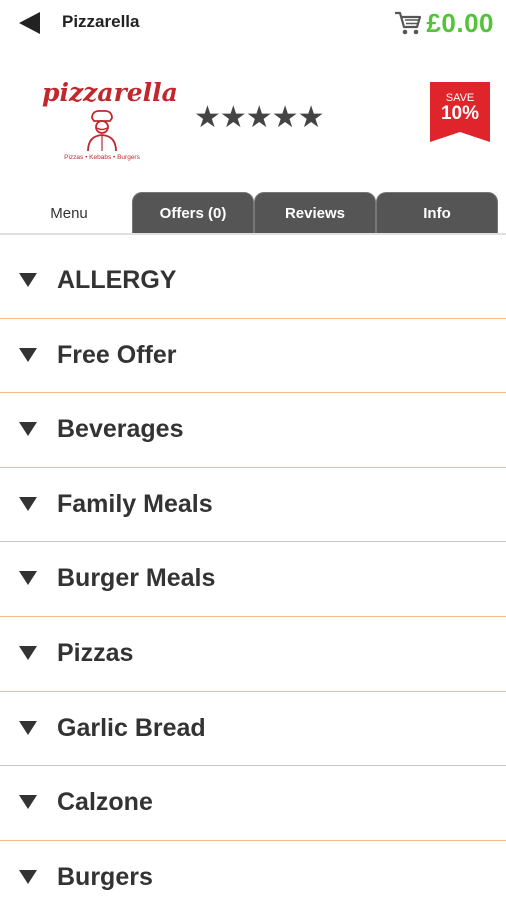  I want to click on save-badge: SAVE 10%, so click(460, 112).